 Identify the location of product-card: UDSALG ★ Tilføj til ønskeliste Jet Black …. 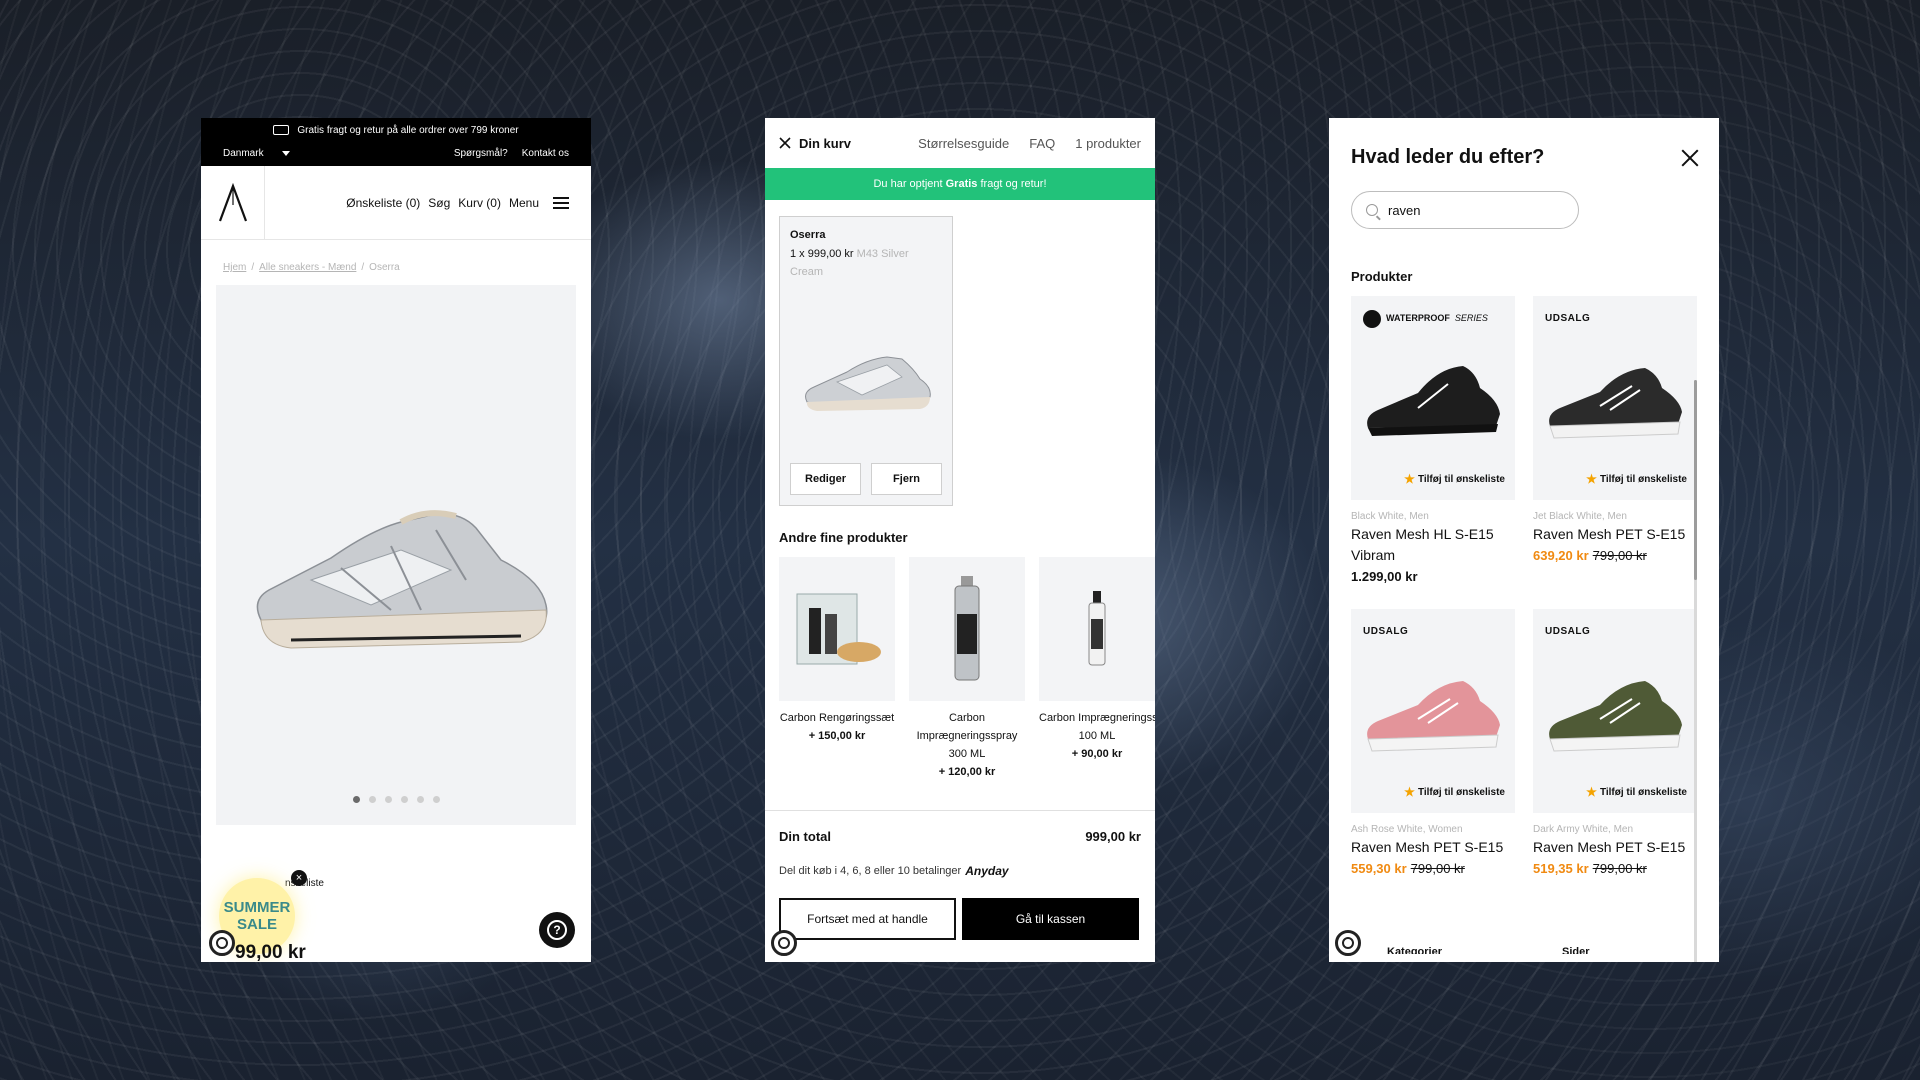
(1615, 441).